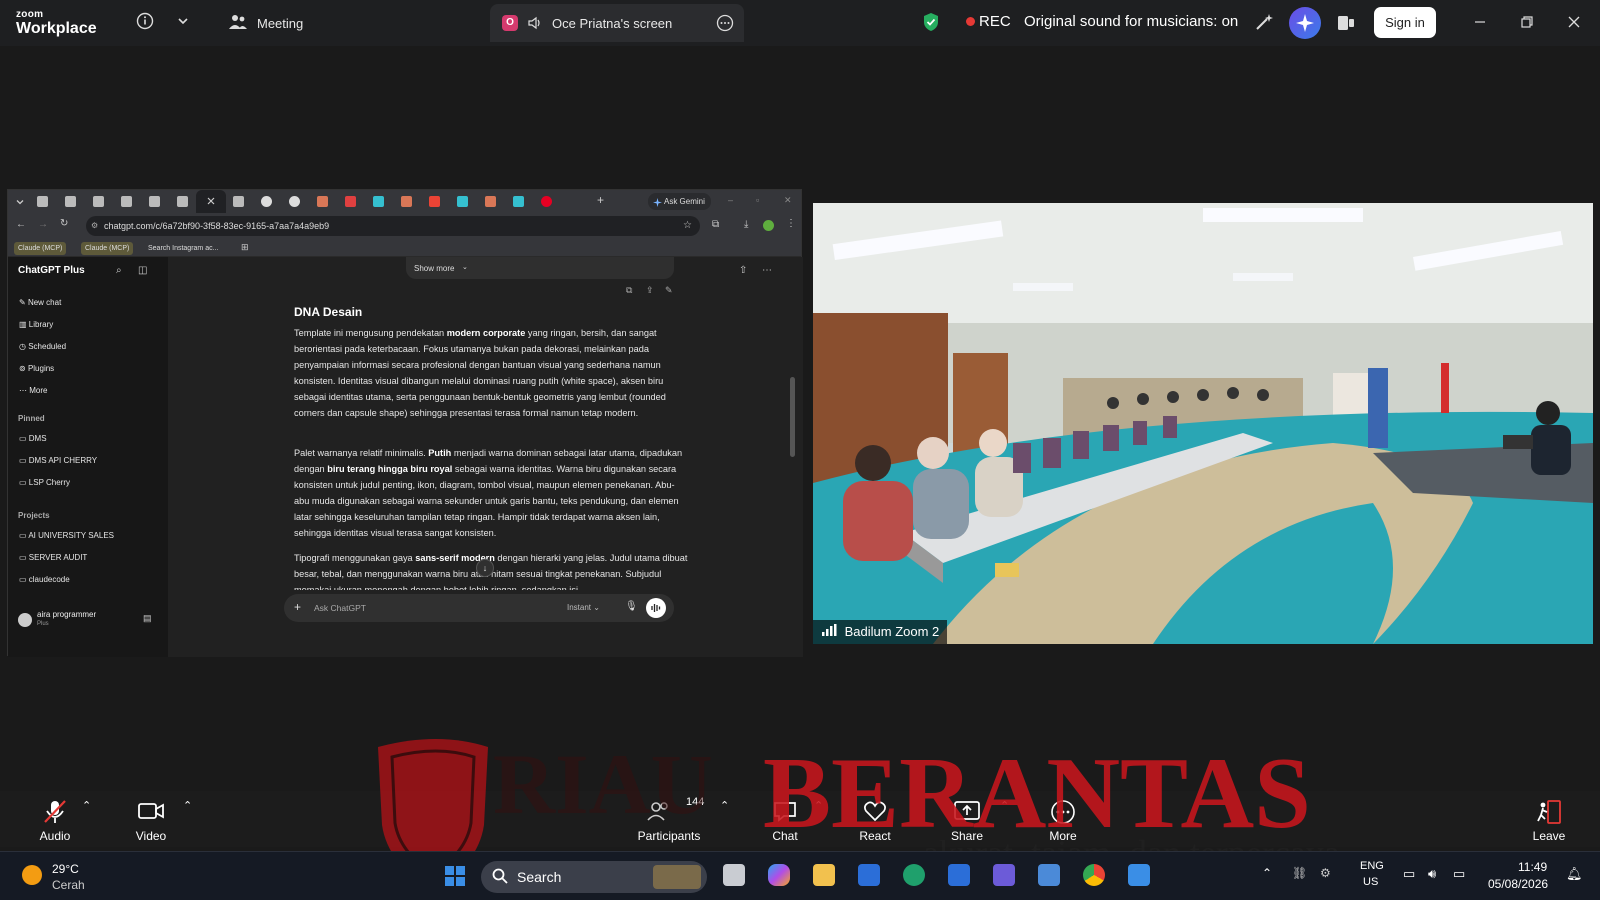 The height and width of the screenshot is (900, 1600). I want to click on profile-avatar, so click(768, 225).